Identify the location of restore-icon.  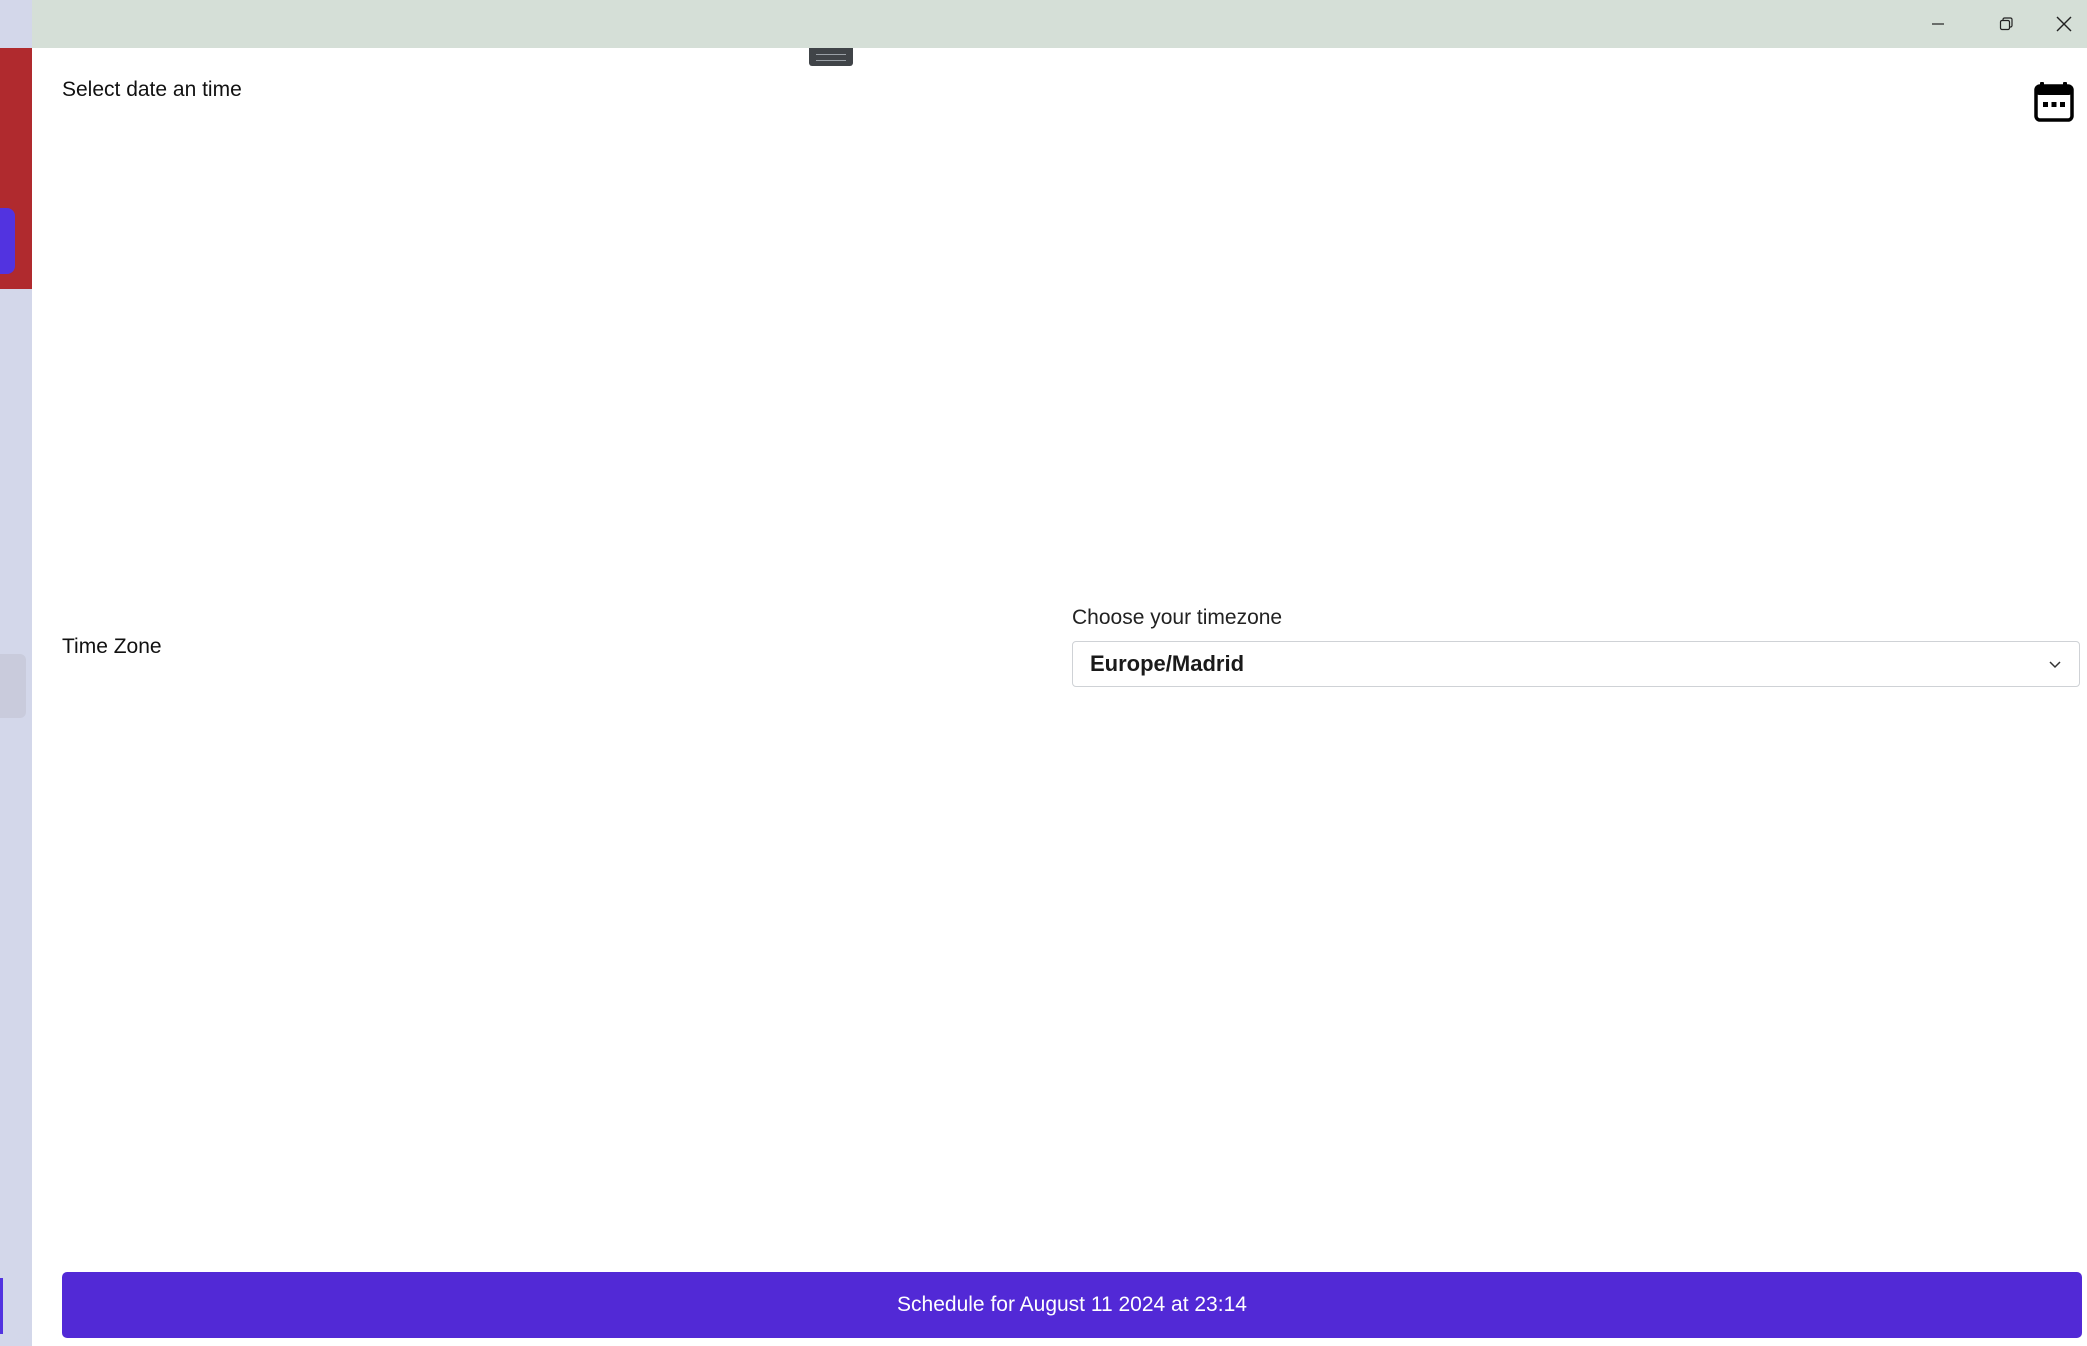
(2006, 24).